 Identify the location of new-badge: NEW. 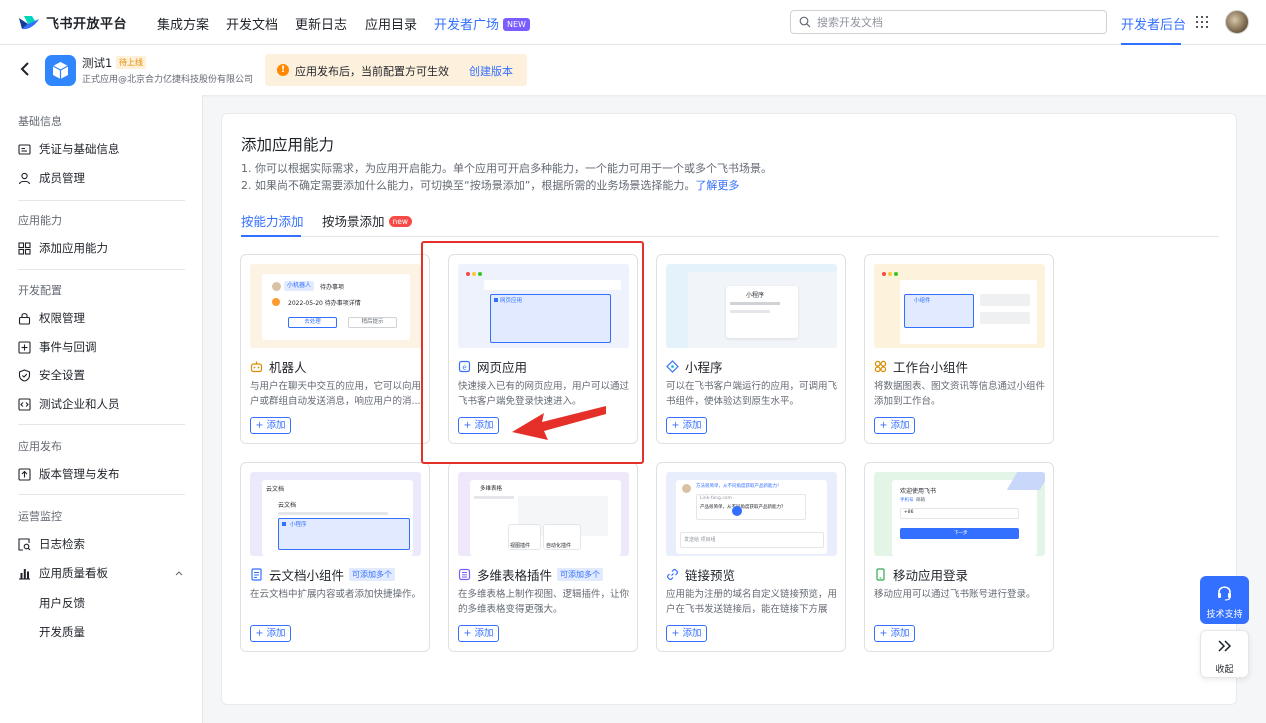
(516, 24).